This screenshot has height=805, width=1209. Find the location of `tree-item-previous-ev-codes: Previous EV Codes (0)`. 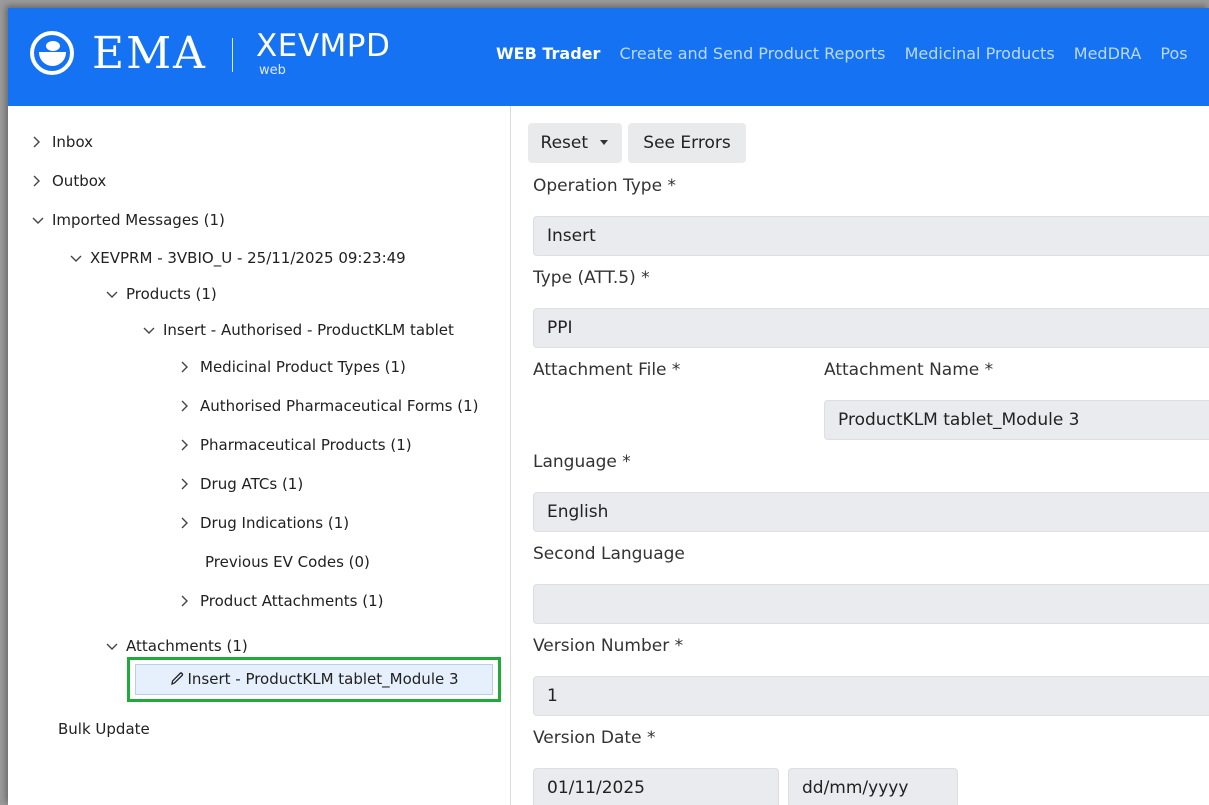

tree-item-previous-ev-codes: Previous EV Codes (0) is located at coordinates (287, 562).